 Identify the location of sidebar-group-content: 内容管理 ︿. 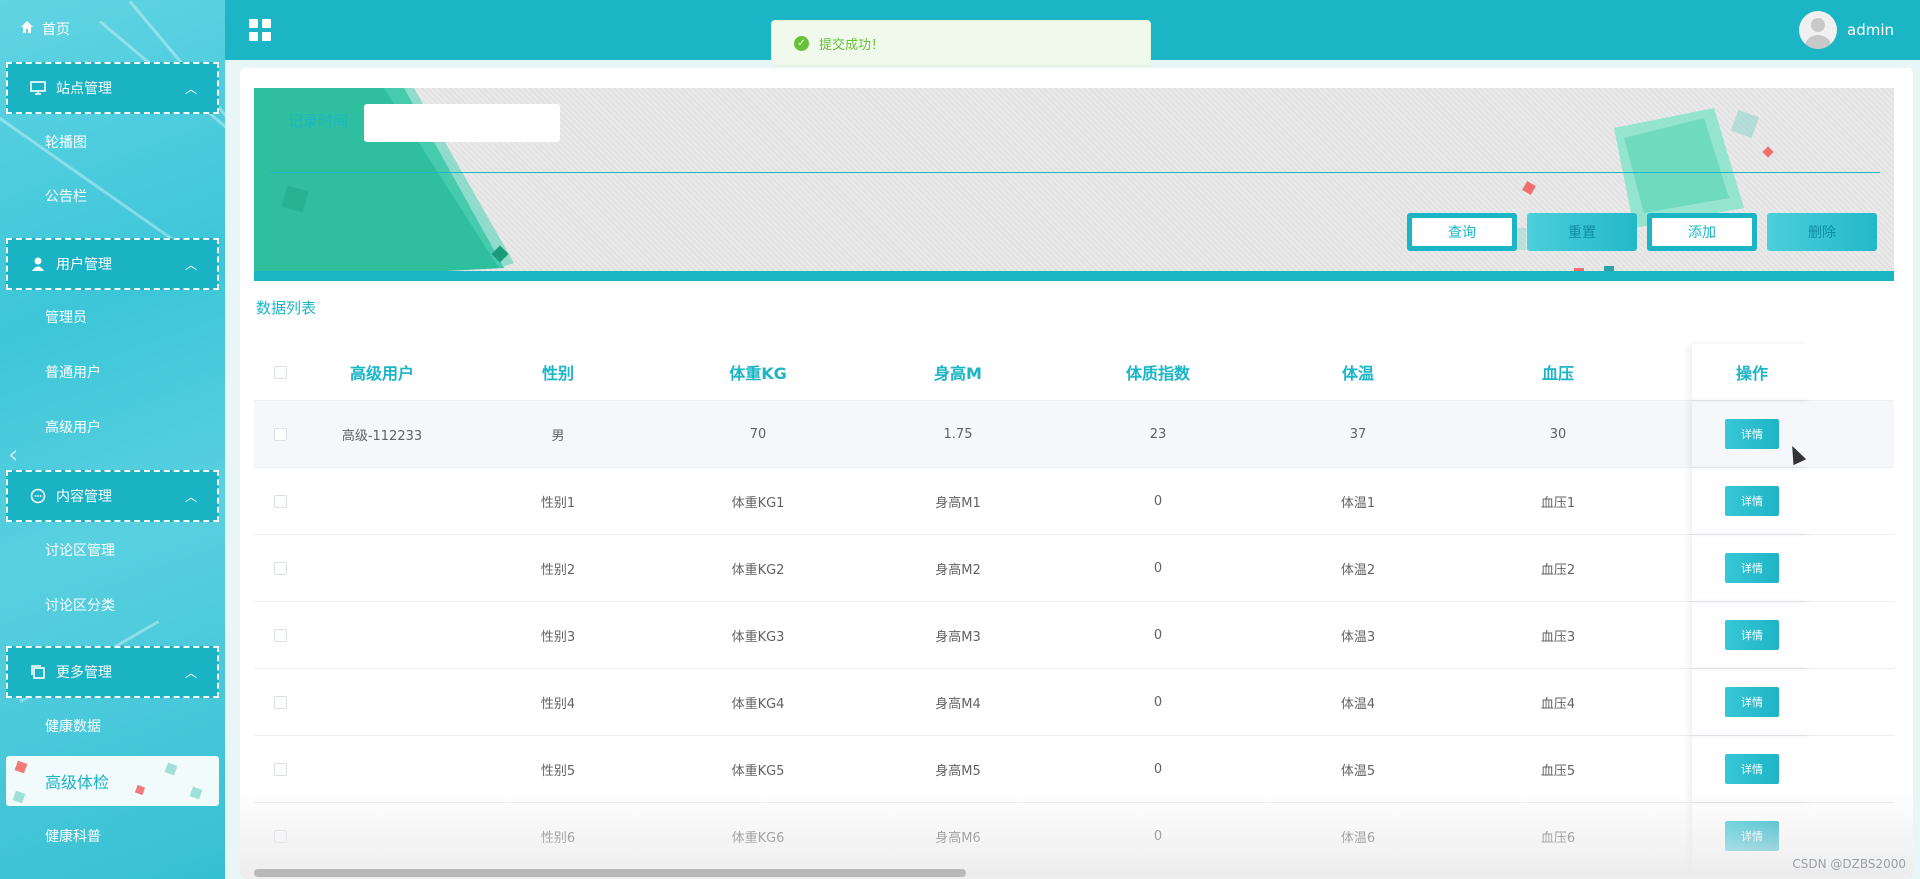
(112, 496).